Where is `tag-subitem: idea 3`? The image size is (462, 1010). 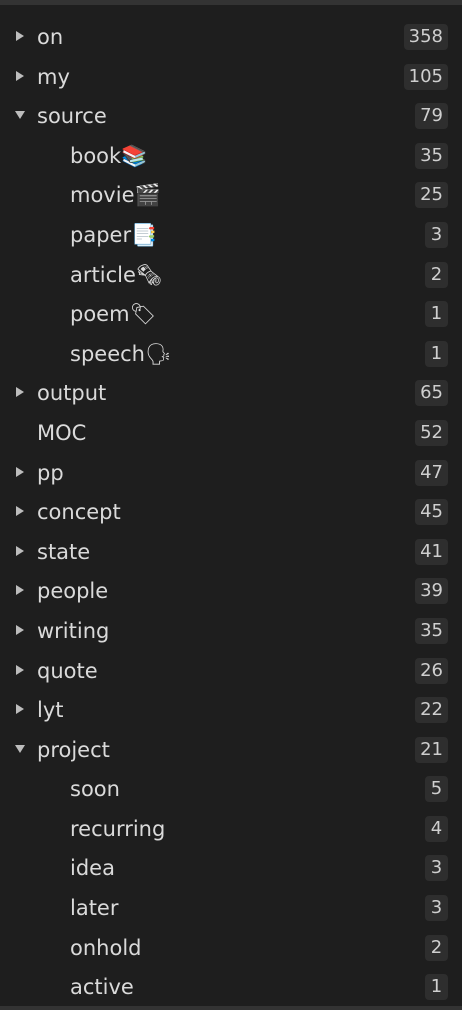 tag-subitem: idea 3 is located at coordinates (231, 868).